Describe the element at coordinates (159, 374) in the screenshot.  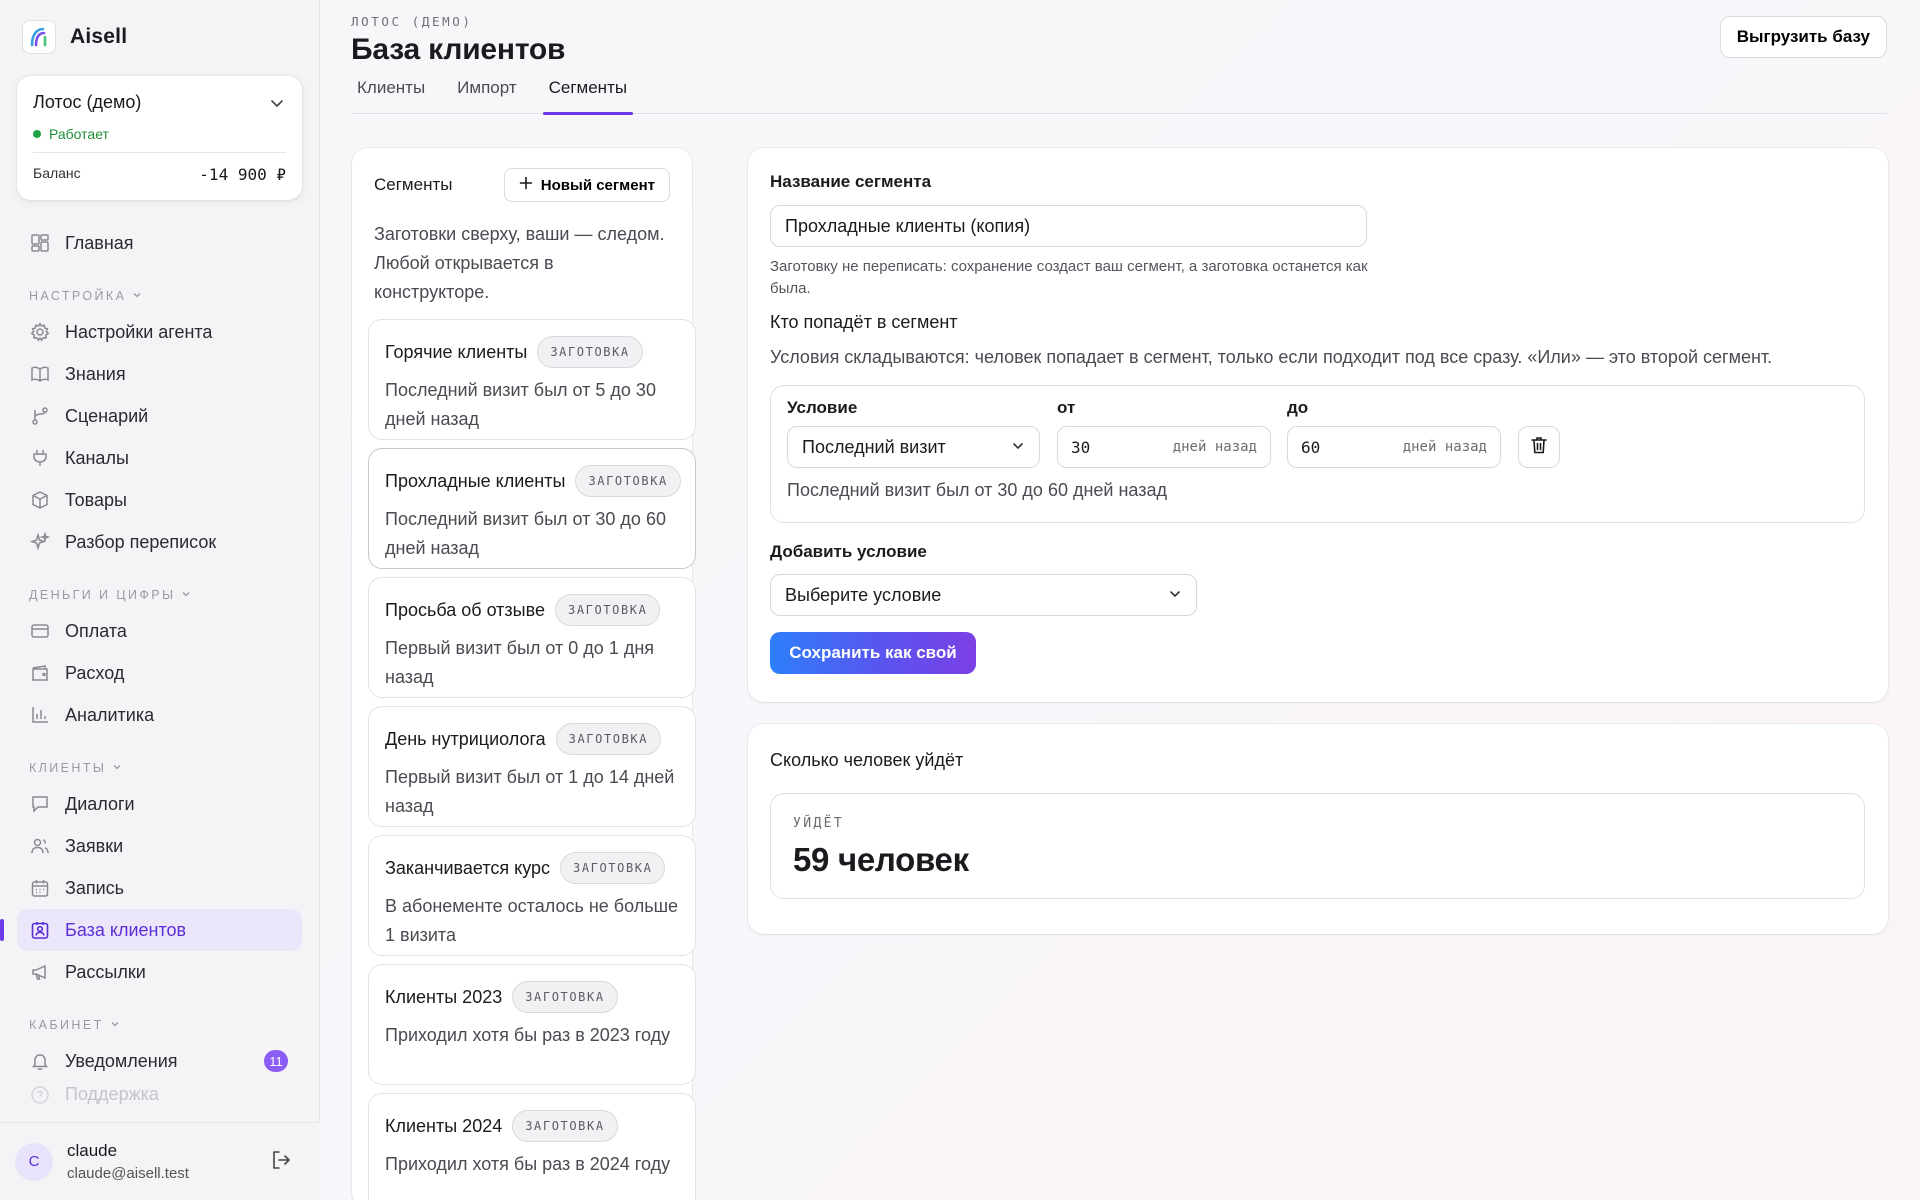
I see `sidebar-item-knowledge: Знания` at that location.